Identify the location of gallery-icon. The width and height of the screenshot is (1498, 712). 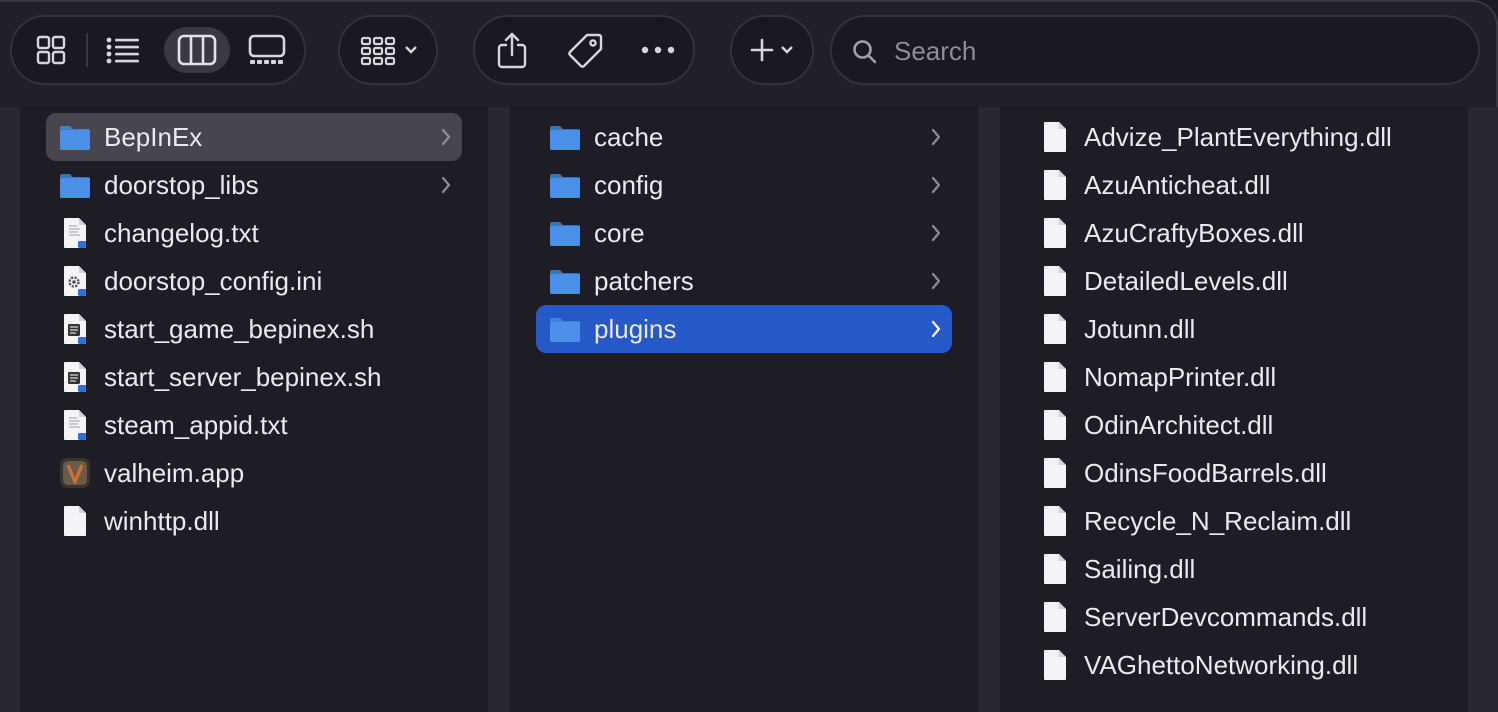
(267, 49).